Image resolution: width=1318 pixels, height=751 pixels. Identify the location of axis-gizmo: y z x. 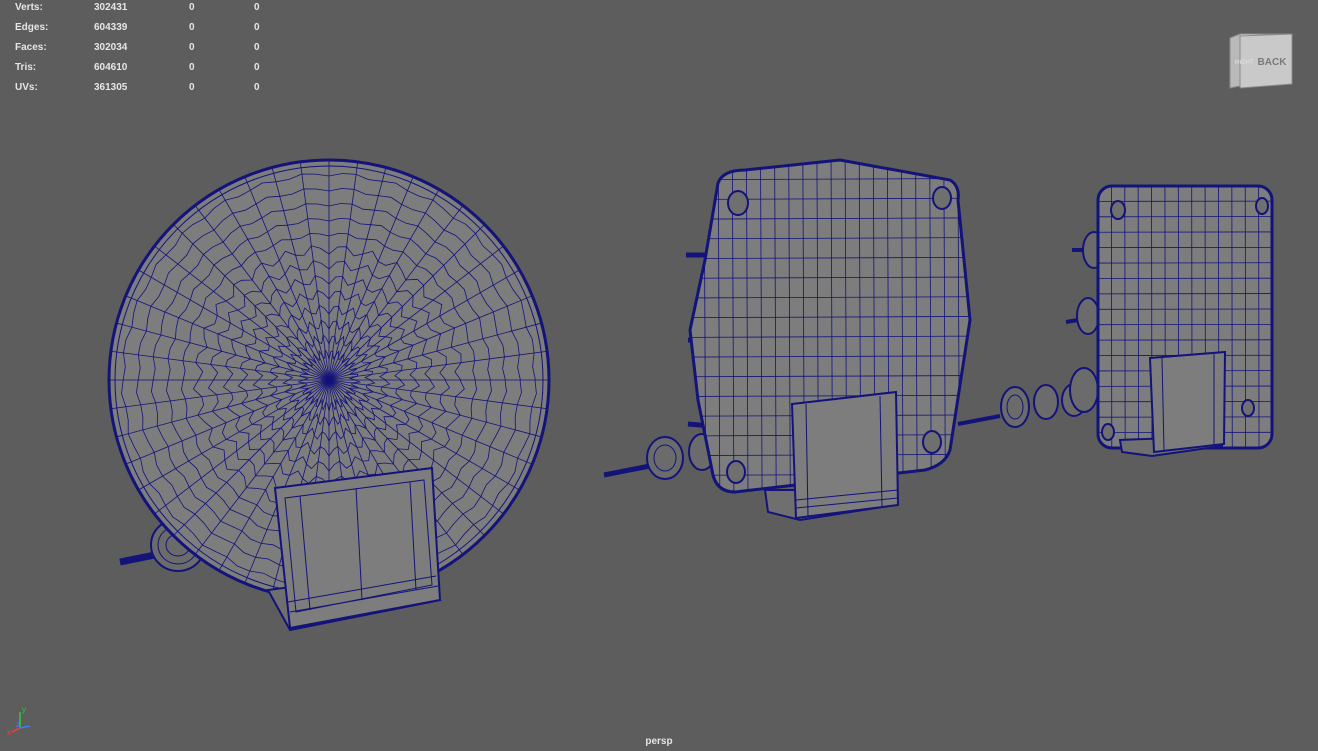
(19, 720).